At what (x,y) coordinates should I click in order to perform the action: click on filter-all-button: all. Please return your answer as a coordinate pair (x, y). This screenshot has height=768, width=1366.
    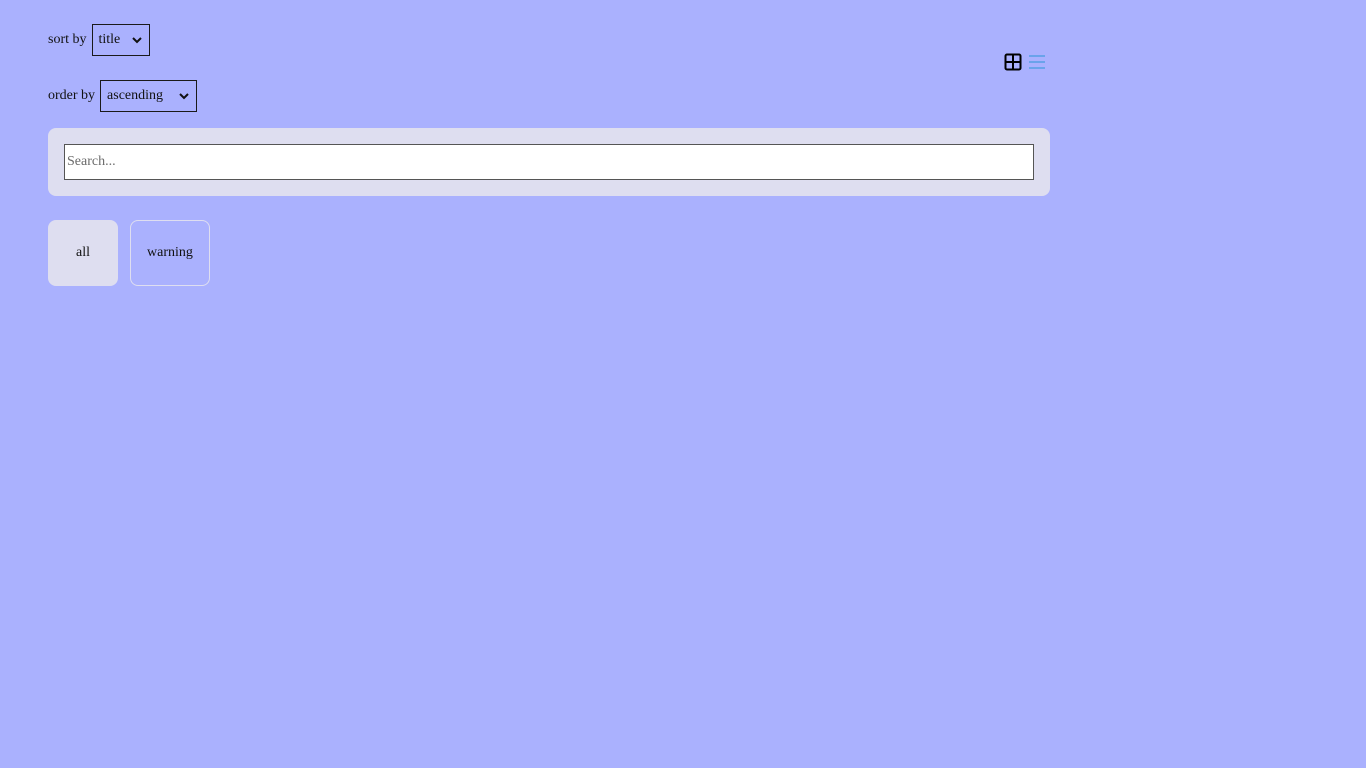
    Looking at the image, I should click on (83, 253).